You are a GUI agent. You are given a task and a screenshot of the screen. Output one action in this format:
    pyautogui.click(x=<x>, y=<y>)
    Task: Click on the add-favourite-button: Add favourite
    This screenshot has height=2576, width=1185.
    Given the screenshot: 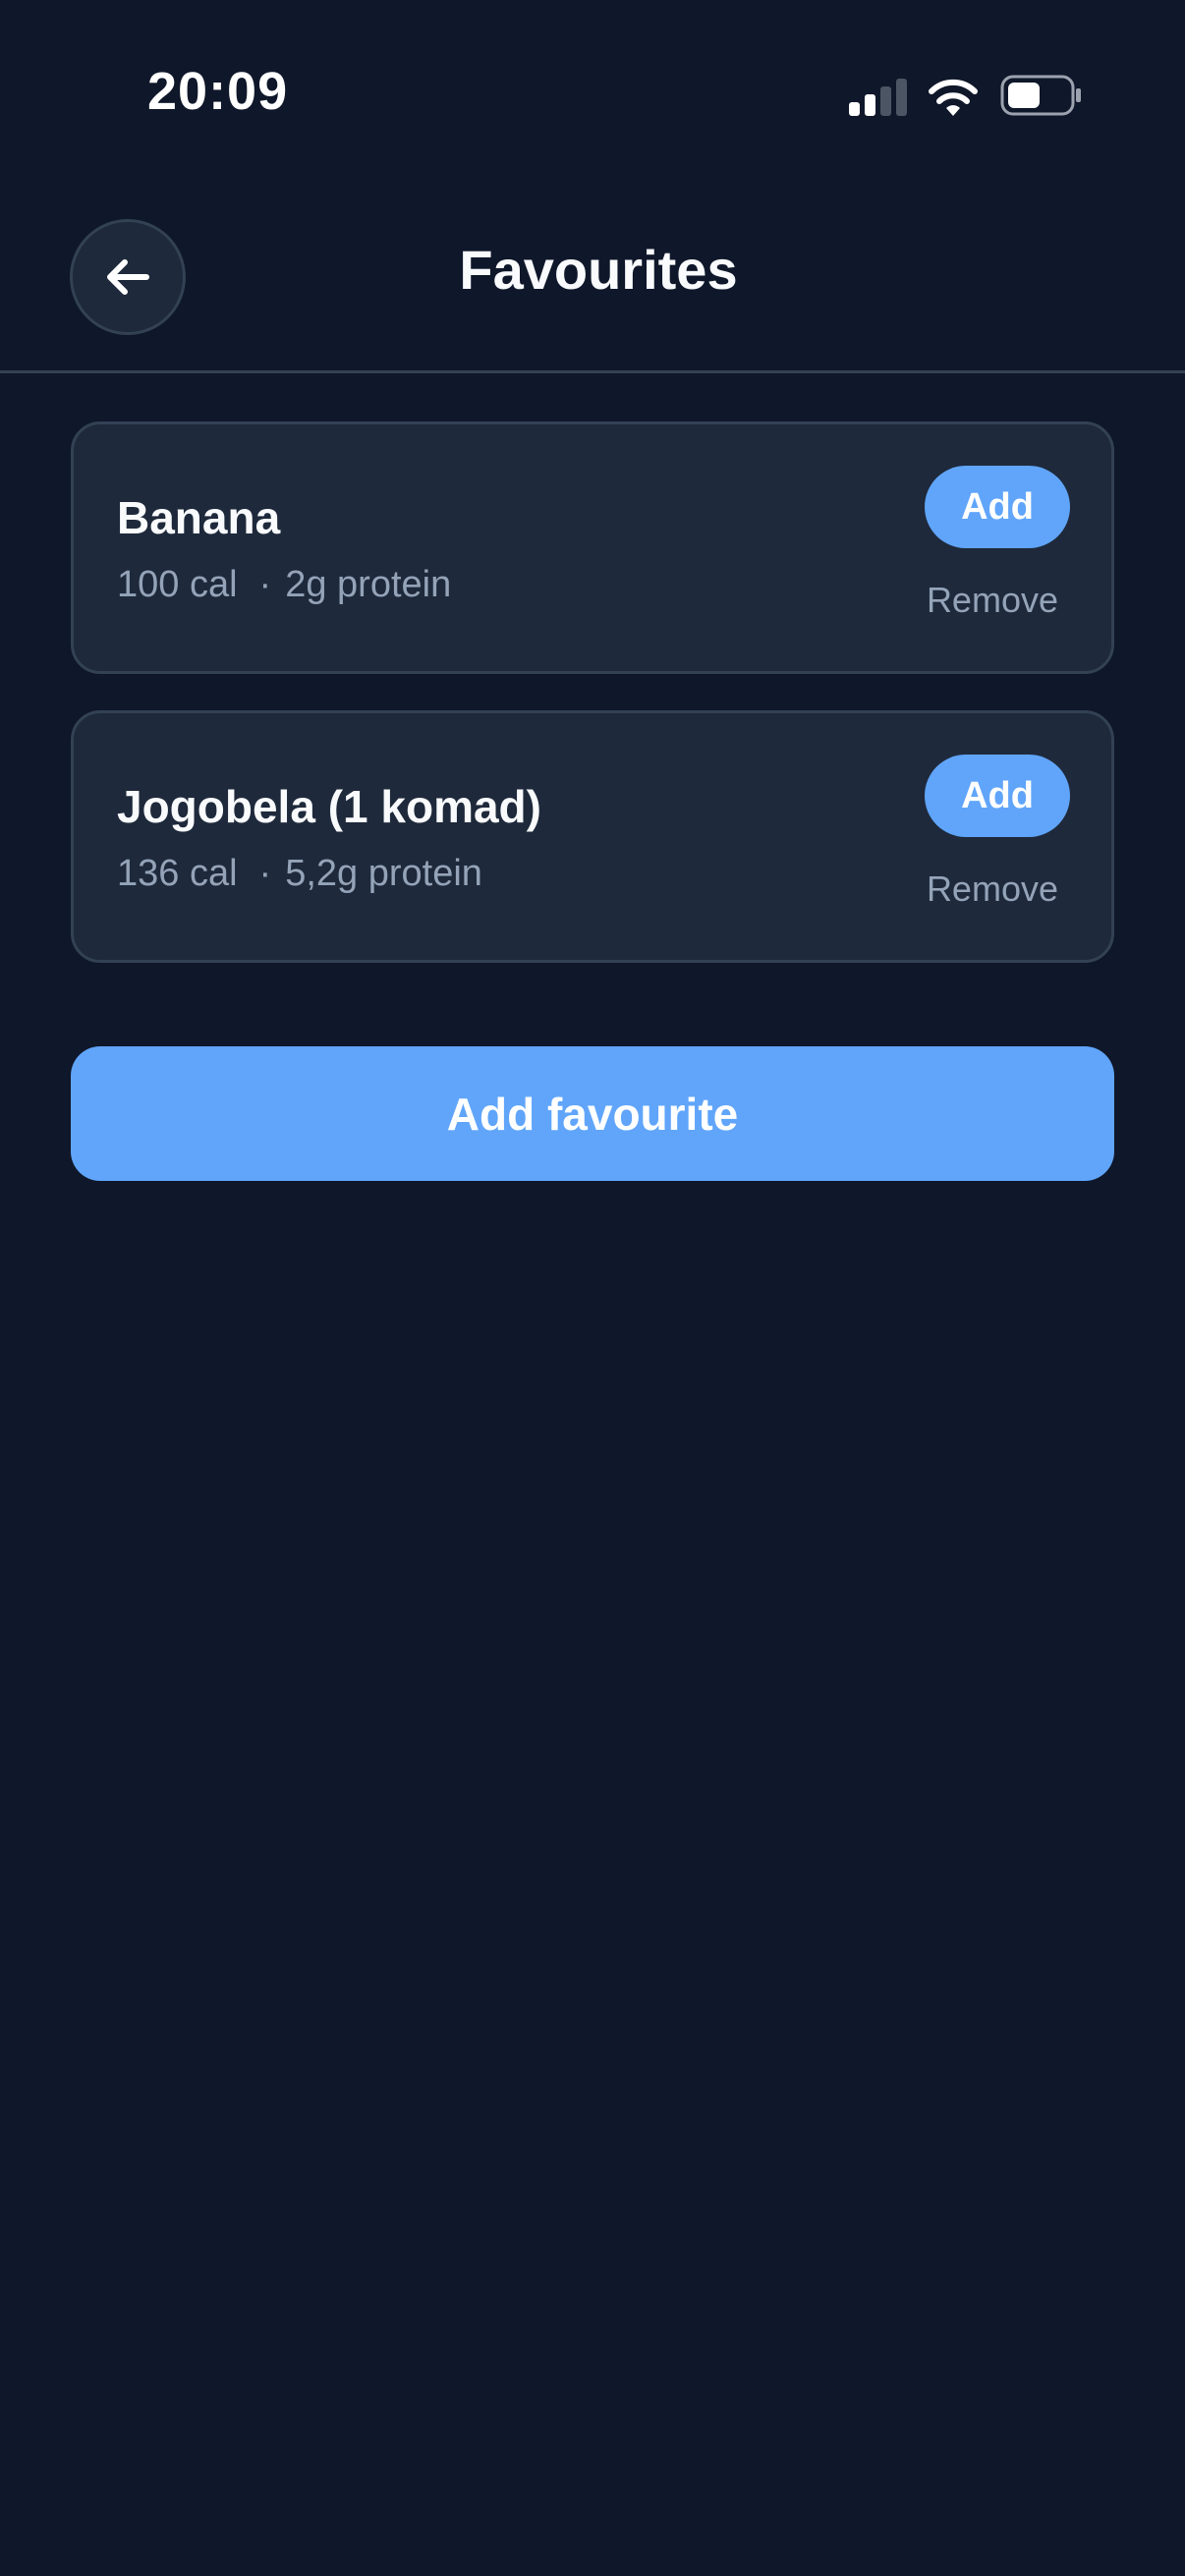 What is the action you would take?
    pyautogui.click(x=592, y=1113)
    